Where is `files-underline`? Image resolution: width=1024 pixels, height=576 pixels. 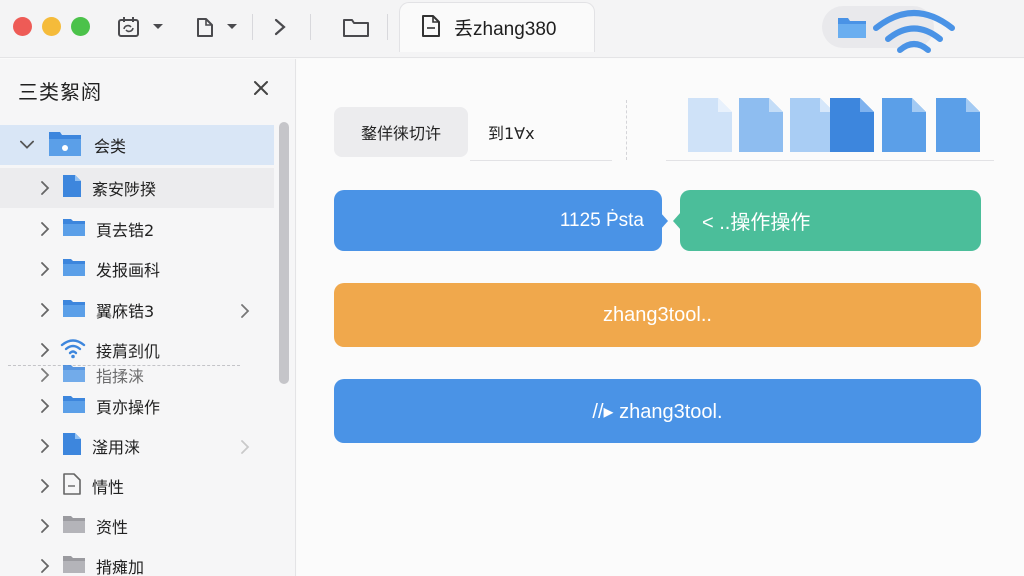
files-underline is located at coordinates (830, 160).